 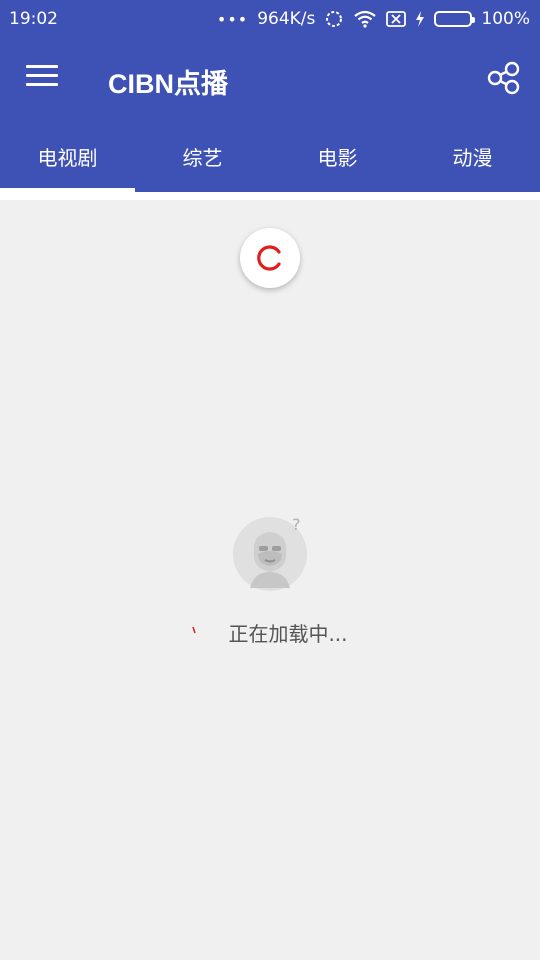 I want to click on app-bar: CIBN点播, so click(x=270, y=79).